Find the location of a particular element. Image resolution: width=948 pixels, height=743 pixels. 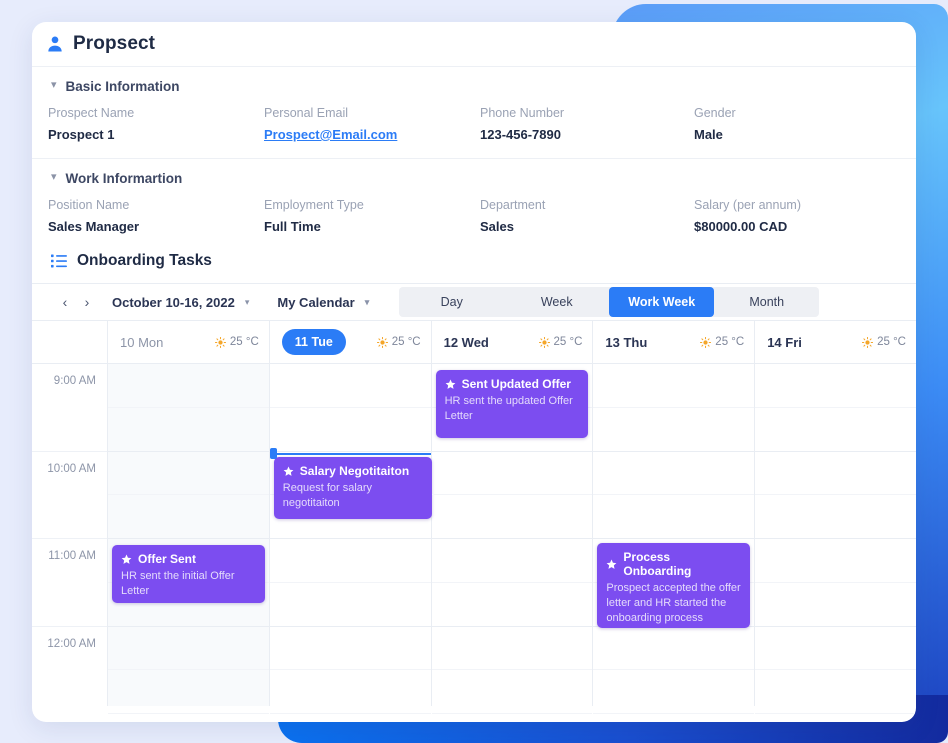

event-title-row: Offer Sent is located at coordinates (188, 559).